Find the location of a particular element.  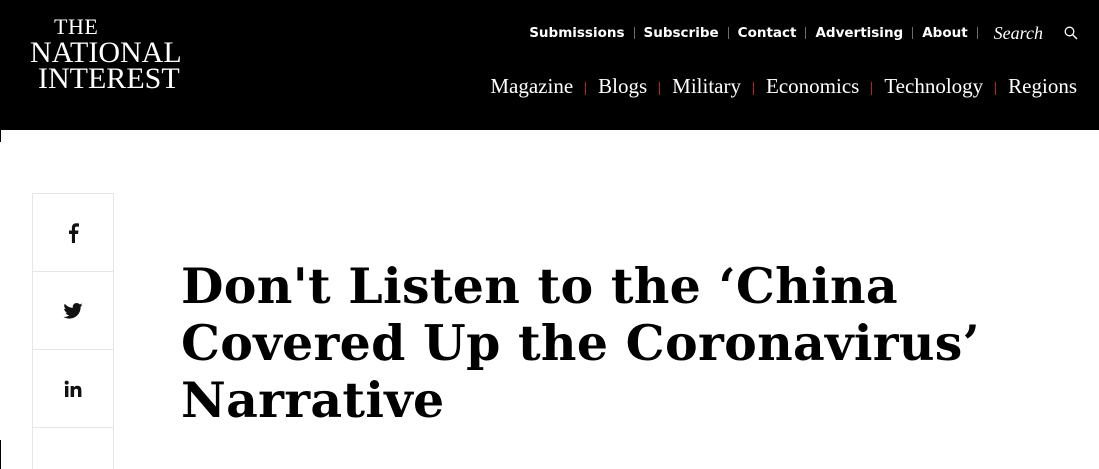

linkedin-icon is located at coordinates (73, 388).